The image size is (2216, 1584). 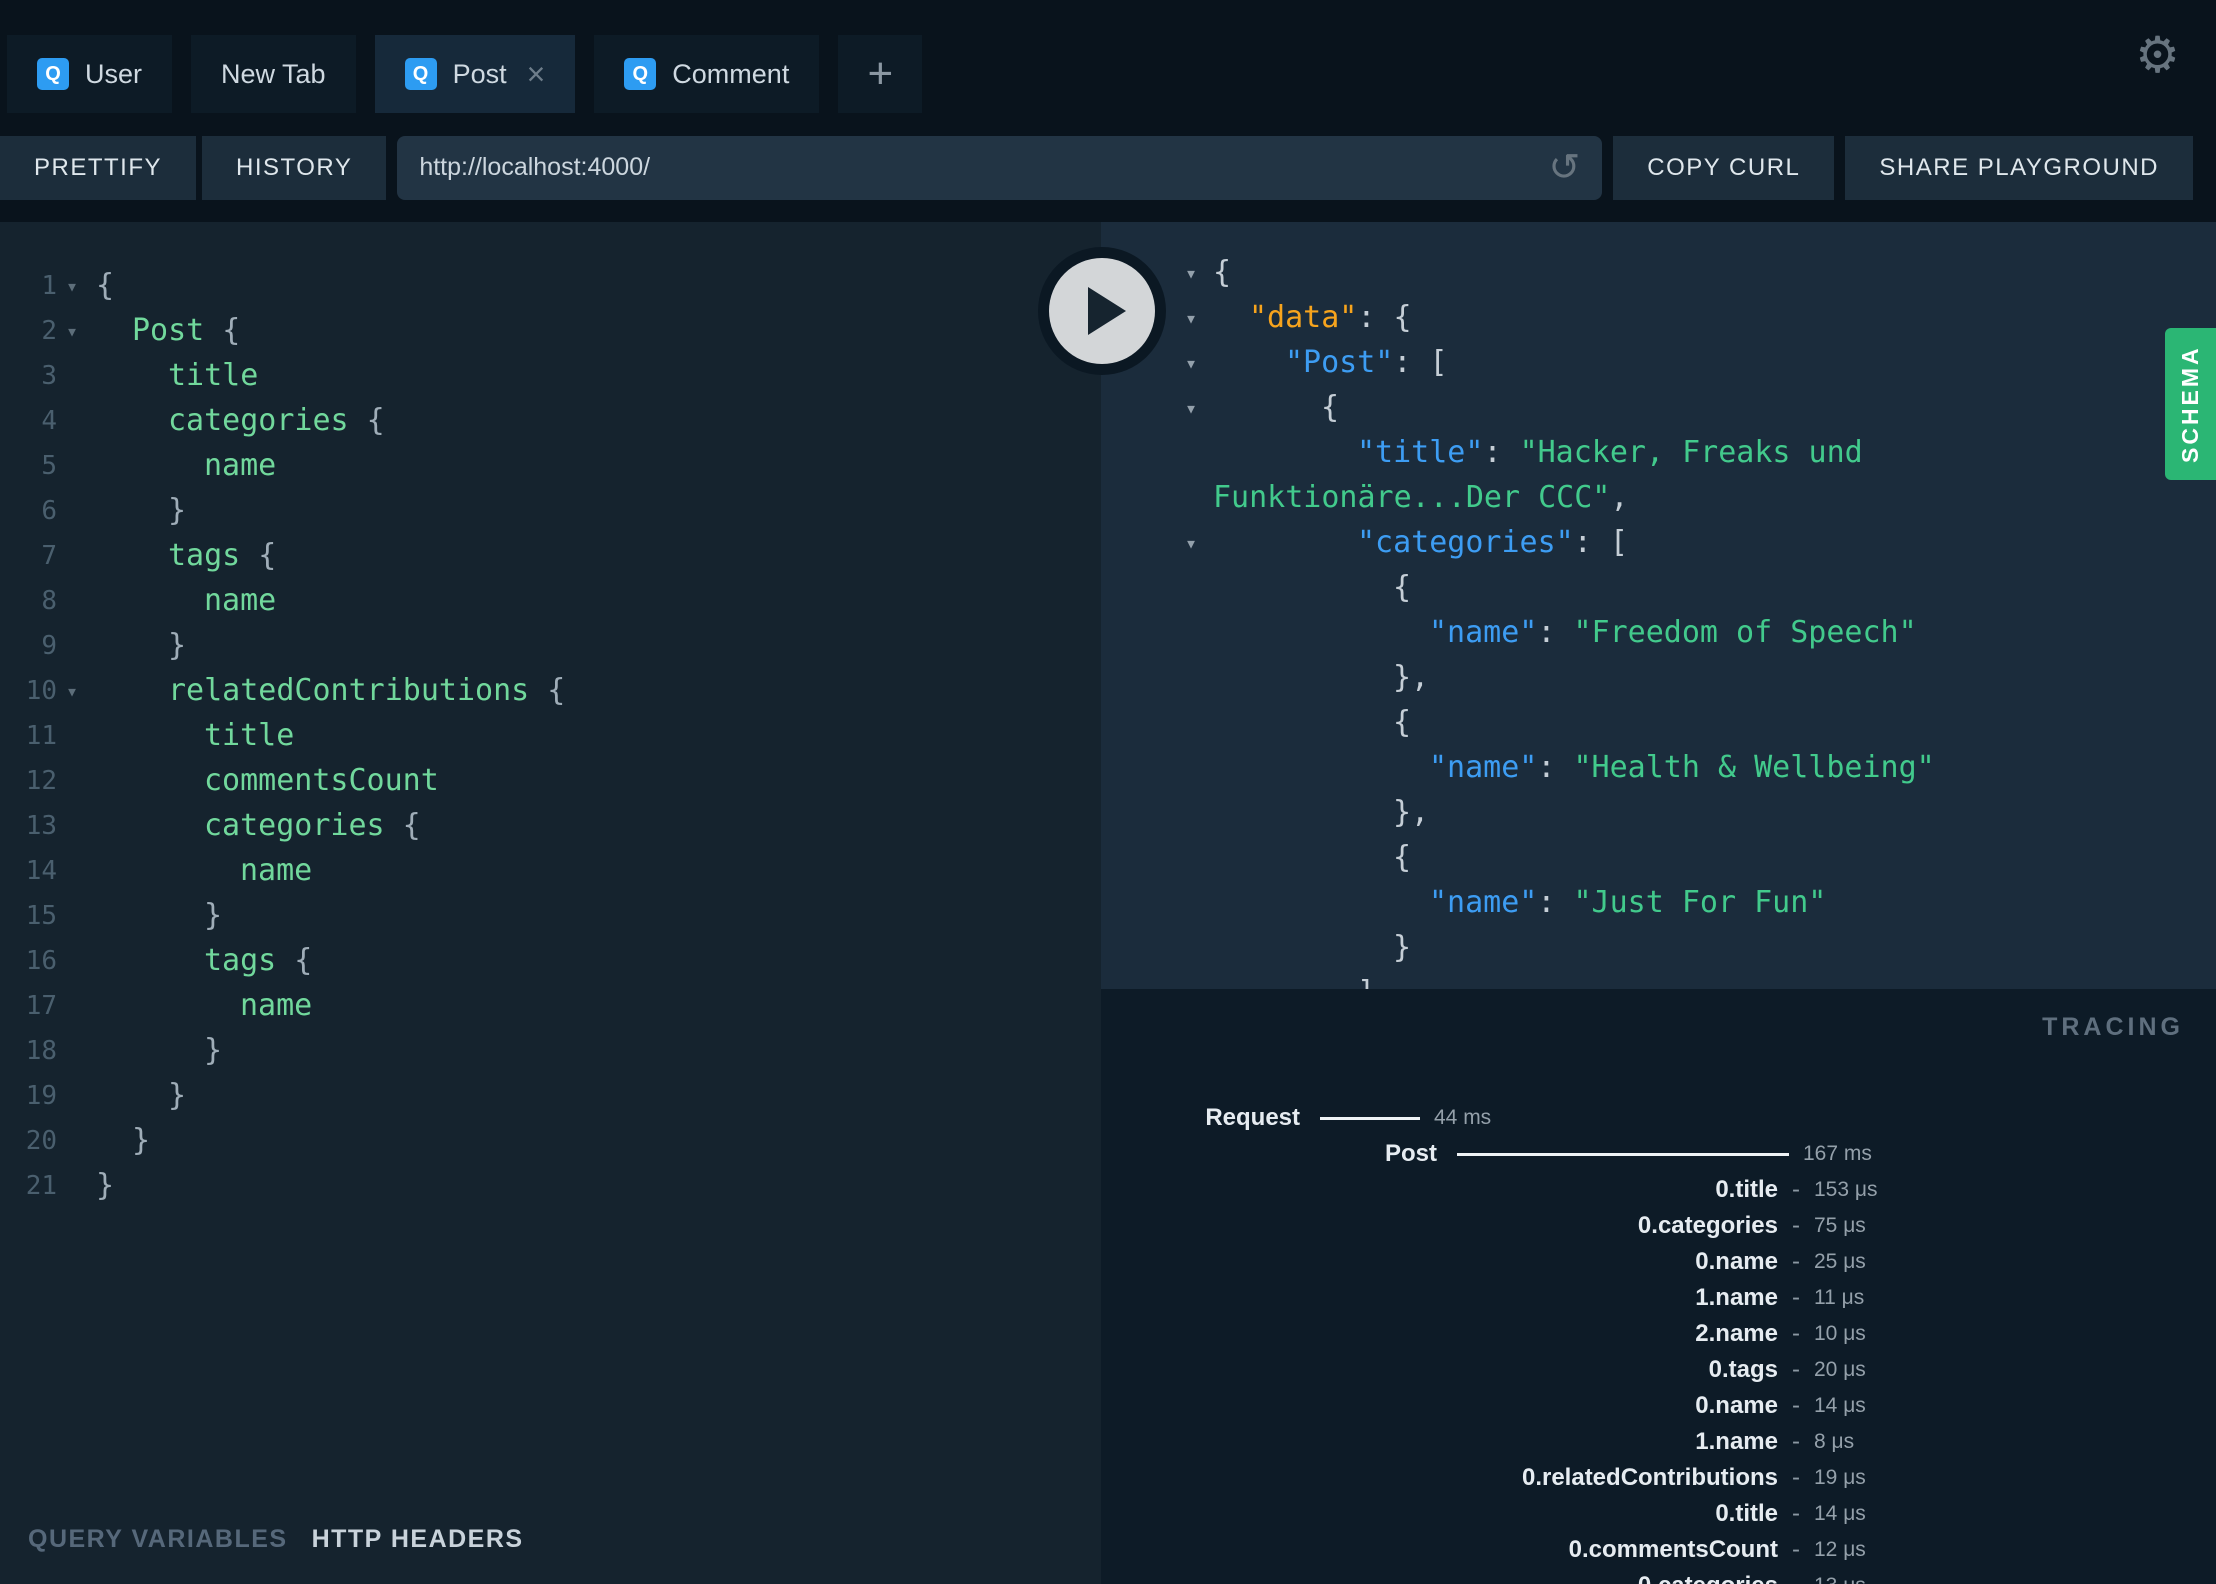 I want to click on line-number: 7, so click(x=49, y=555).